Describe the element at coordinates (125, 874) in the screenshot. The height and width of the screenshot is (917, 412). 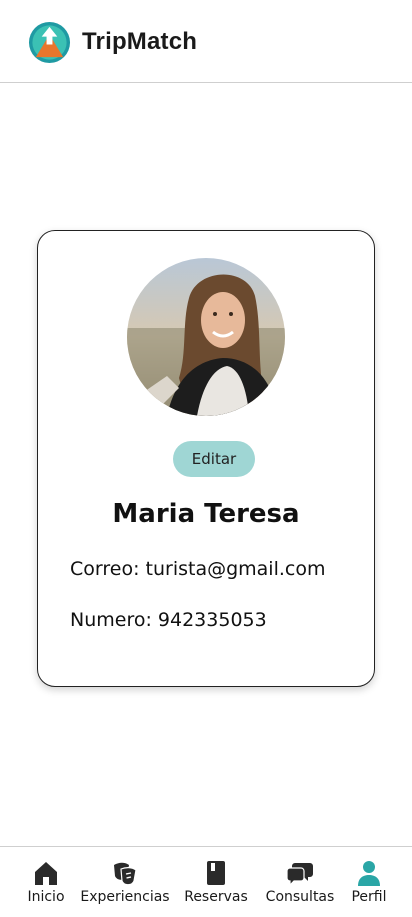
I see `masks-icon` at that location.